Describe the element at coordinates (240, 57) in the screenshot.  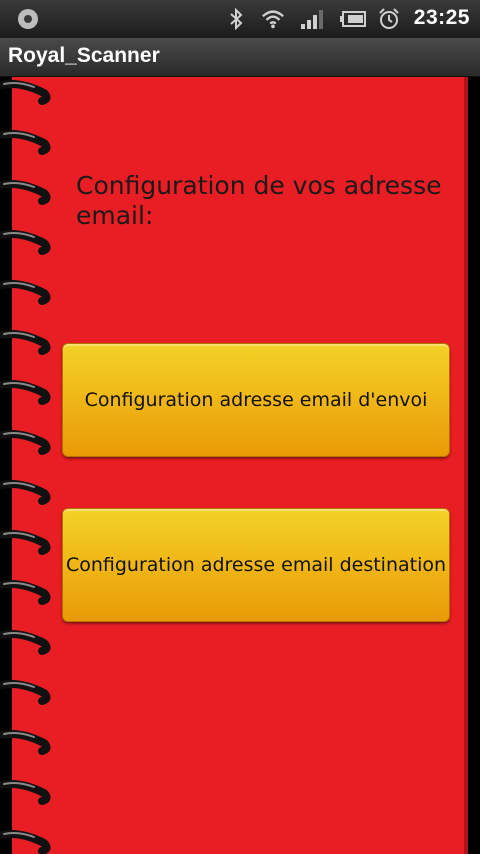
I see `app-title-bar: Royal_Scanner` at that location.